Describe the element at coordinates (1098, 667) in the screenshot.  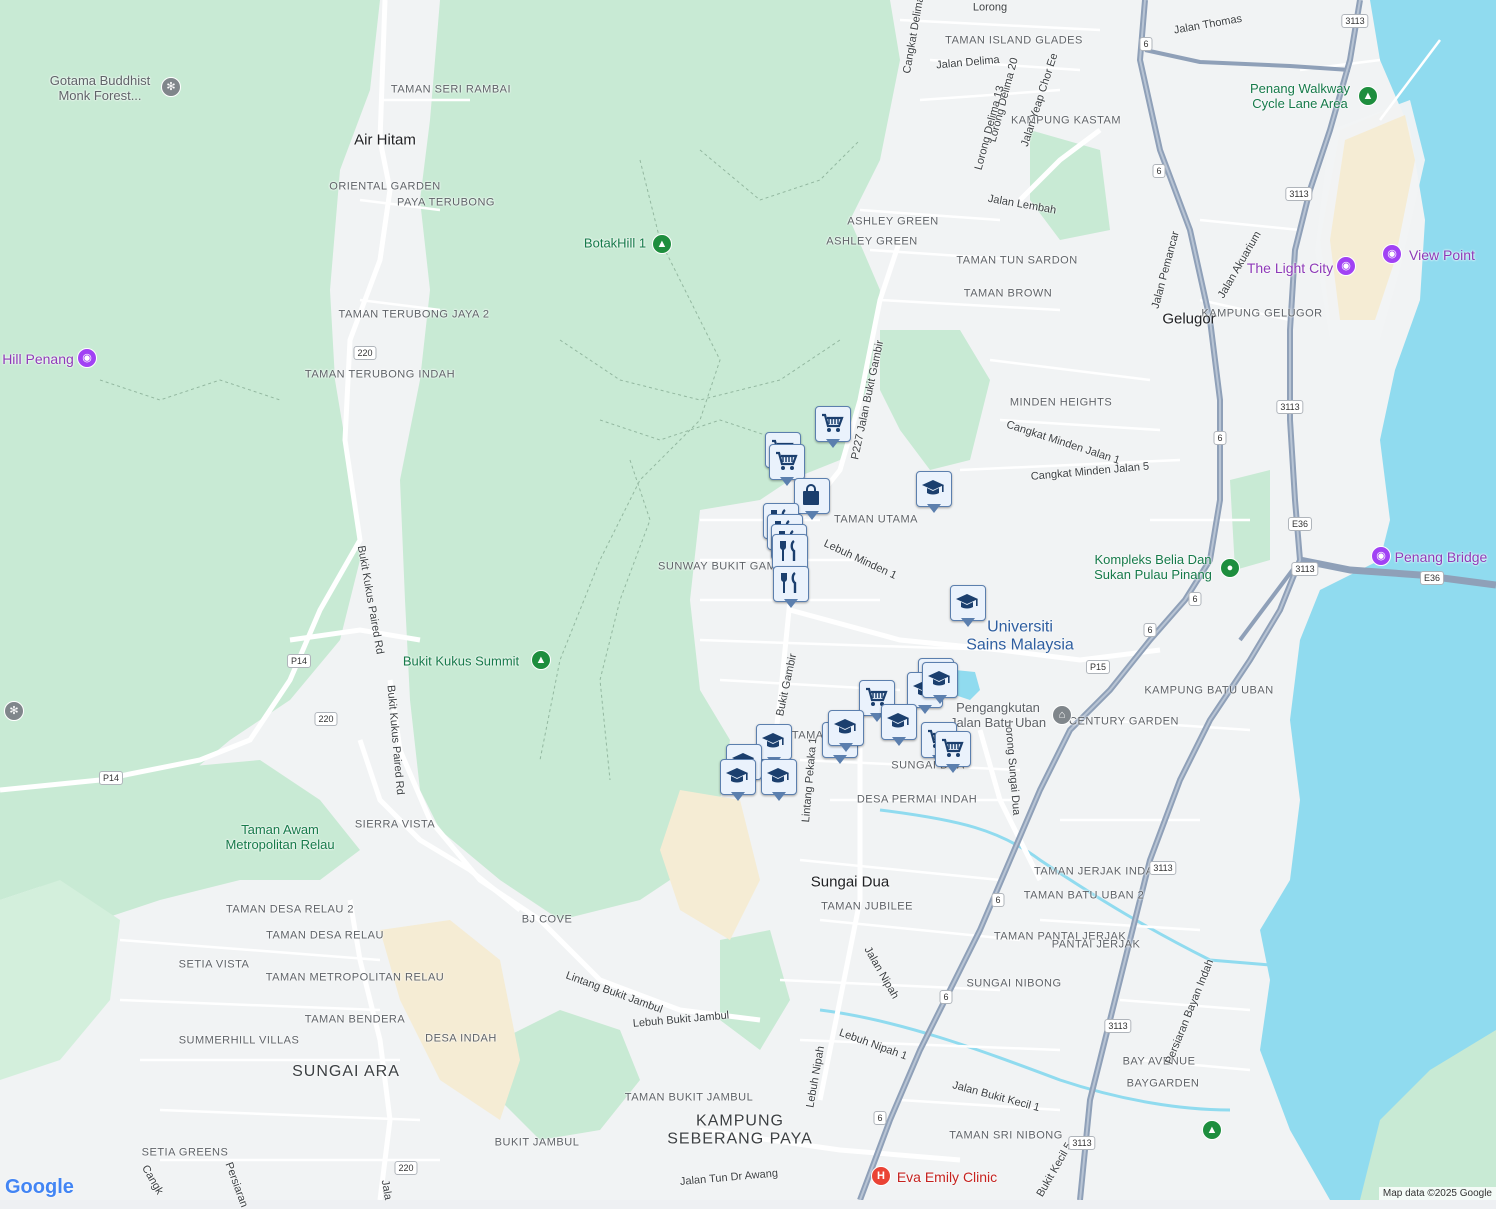
I see `route-shield: P15` at that location.